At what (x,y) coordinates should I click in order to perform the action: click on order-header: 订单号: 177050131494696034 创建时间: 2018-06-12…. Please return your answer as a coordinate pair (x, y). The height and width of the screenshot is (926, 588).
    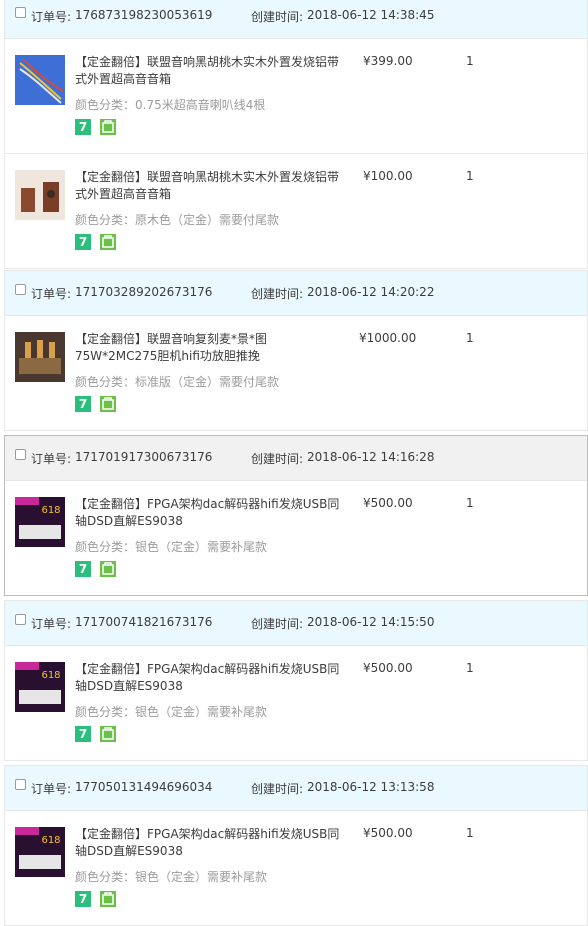
    Looking at the image, I should click on (296, 788).